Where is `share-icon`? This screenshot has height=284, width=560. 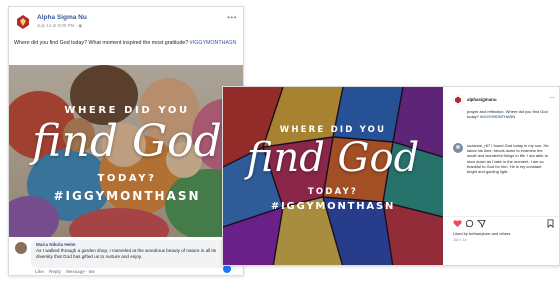 share-icon is located at coordinates (481, 223).